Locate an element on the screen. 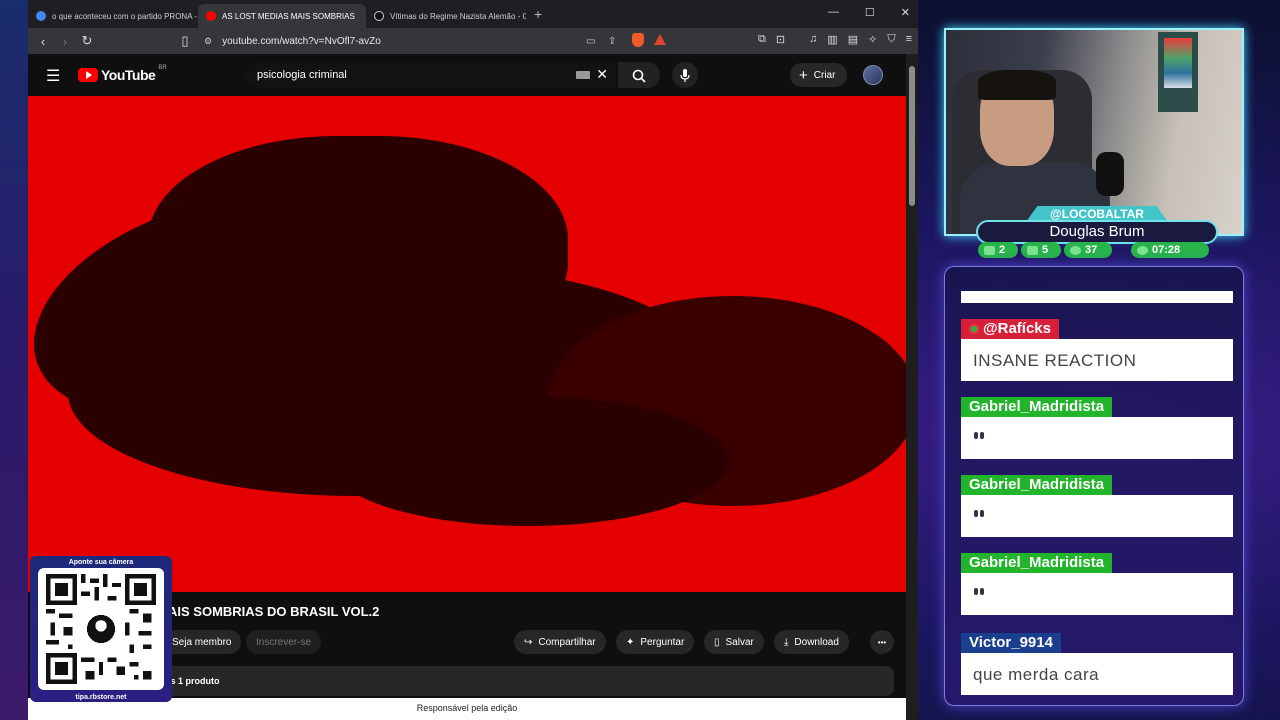  stat-viewers: 37 is located at coordinates (1088, 250).